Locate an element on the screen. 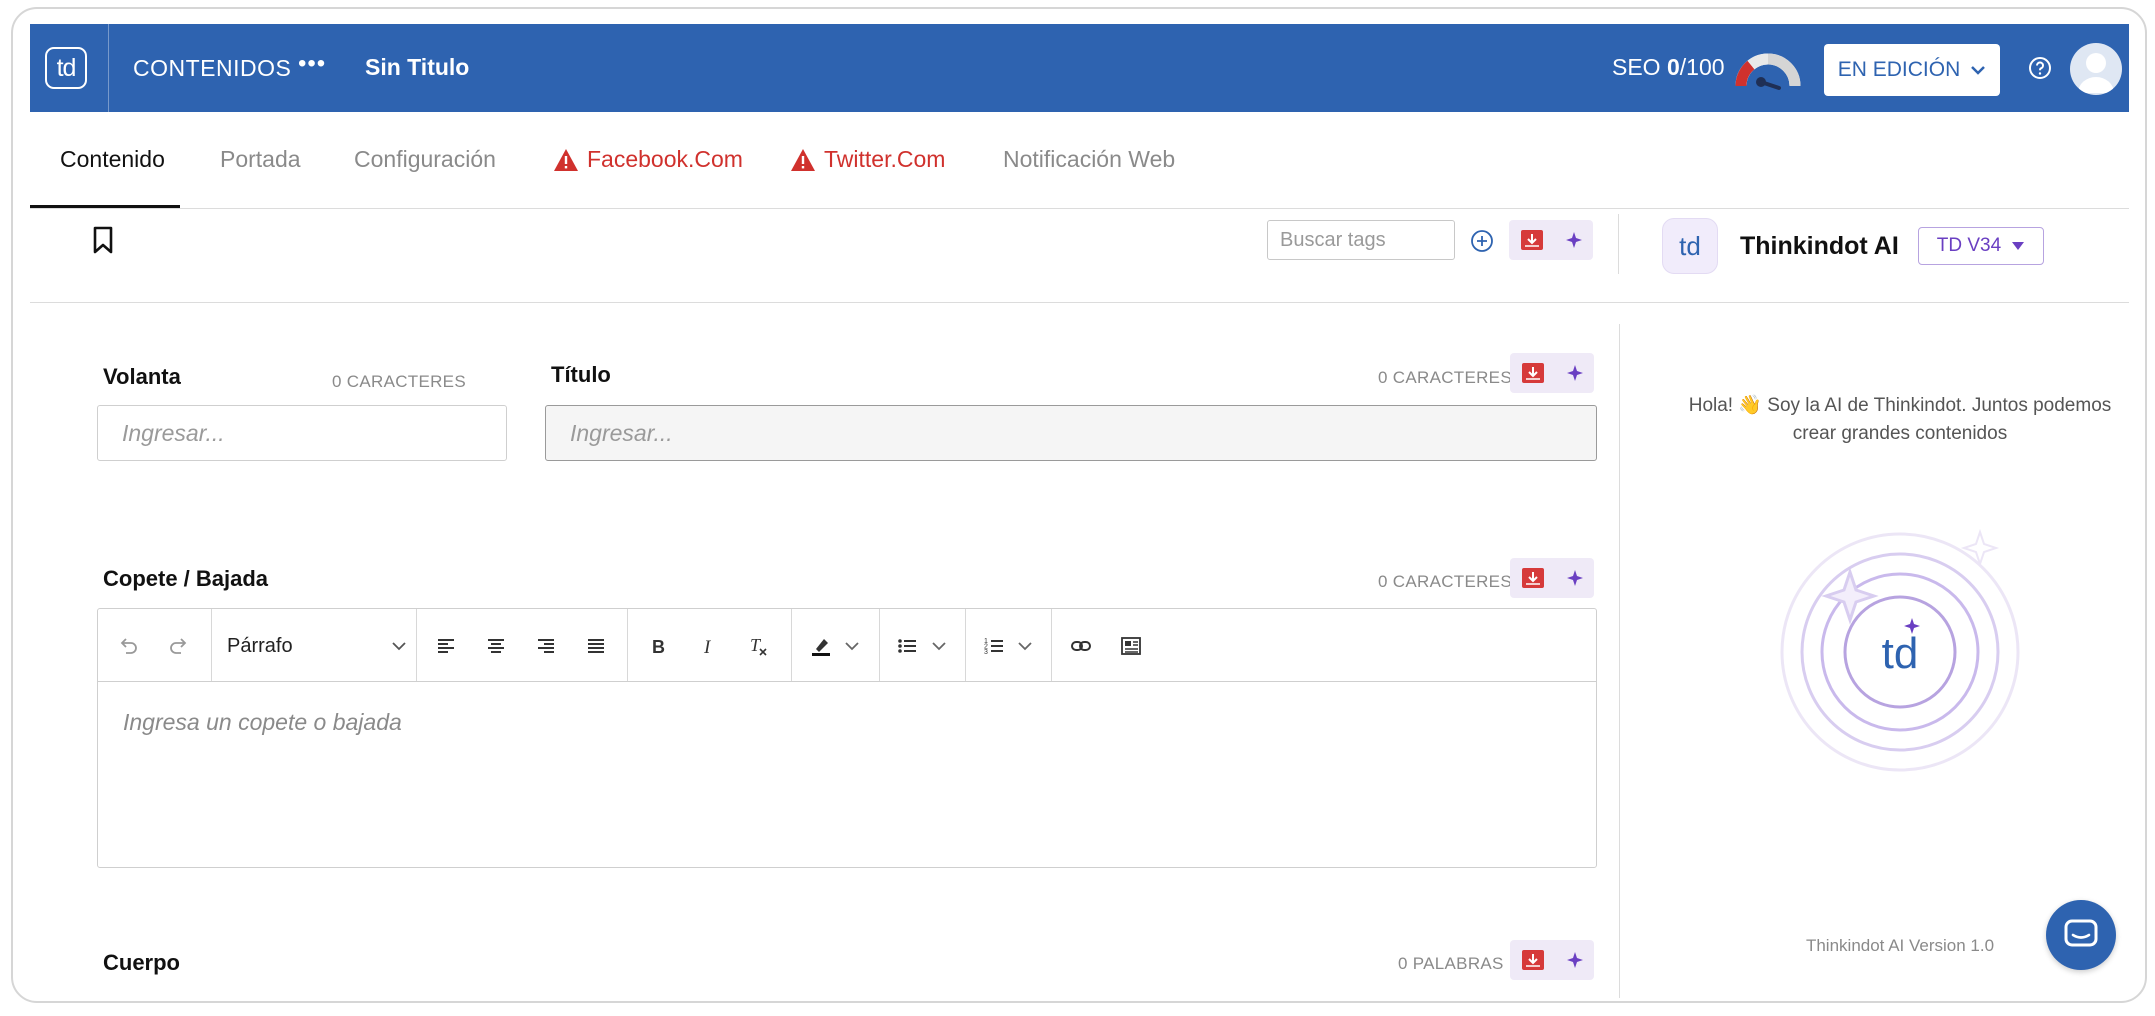 The height and width of the screenshot is (1016, 2155). ai-orb-illustration: td is located at coordinates (1900, 650).